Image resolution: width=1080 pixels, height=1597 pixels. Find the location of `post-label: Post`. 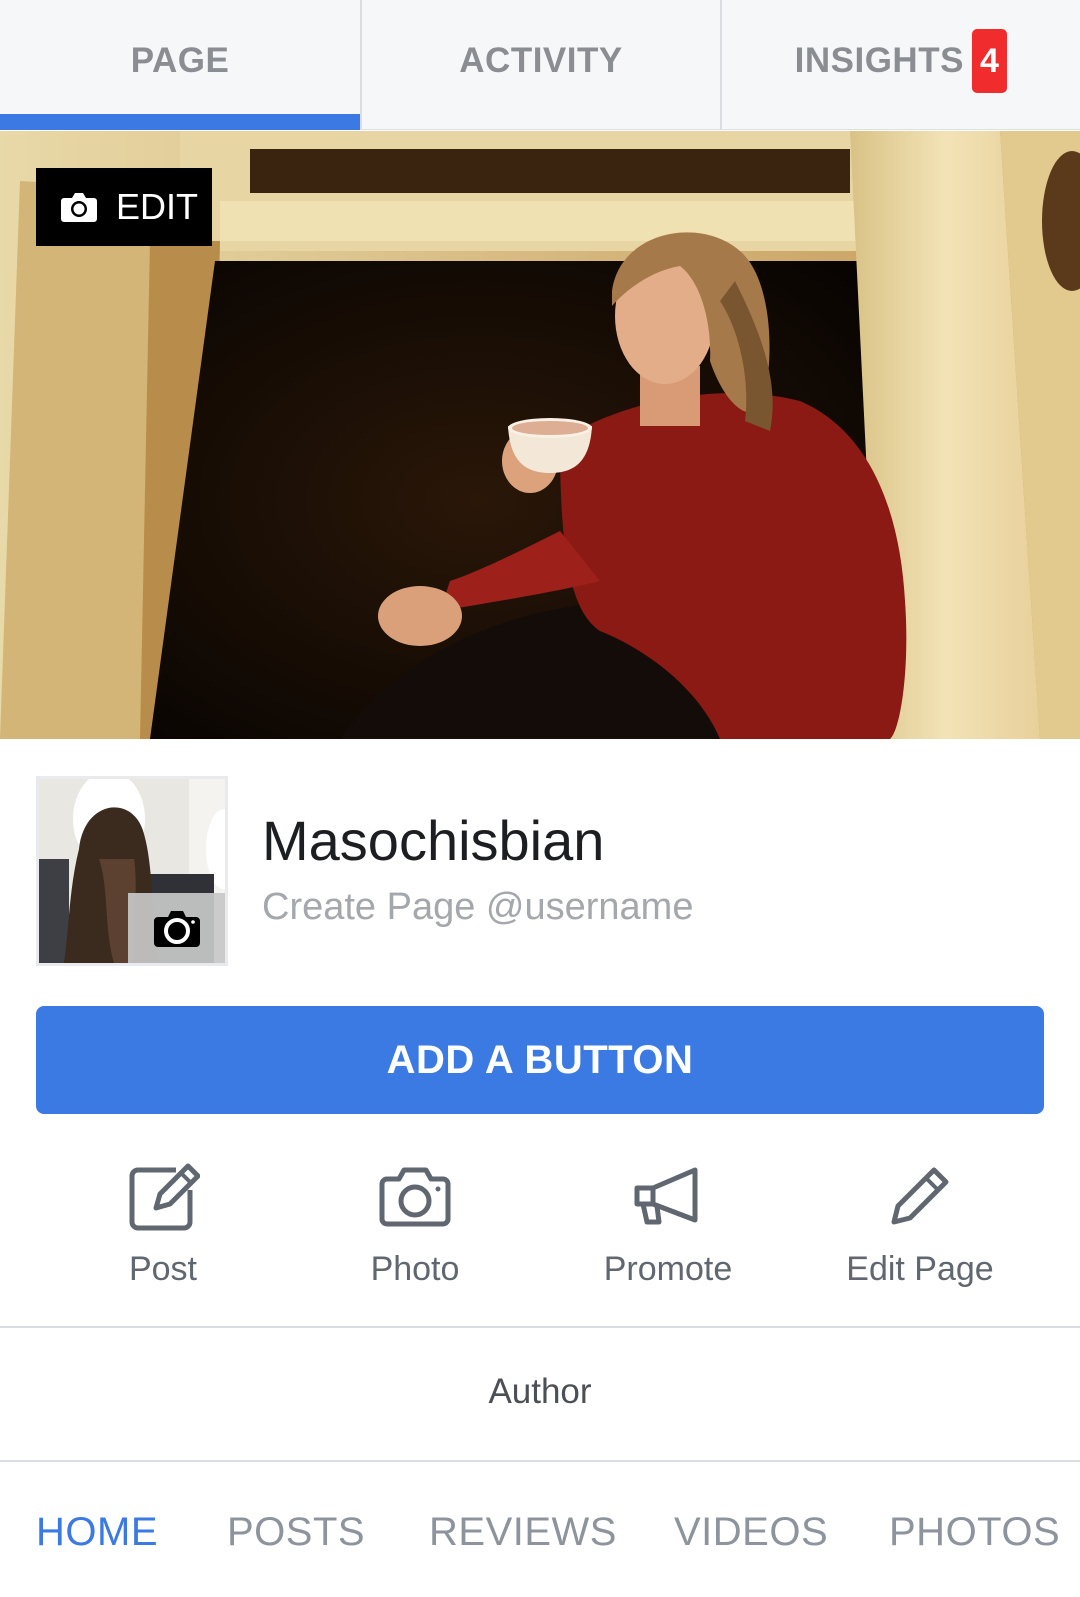

post-label: Post is located at coordinates (163, 1269).